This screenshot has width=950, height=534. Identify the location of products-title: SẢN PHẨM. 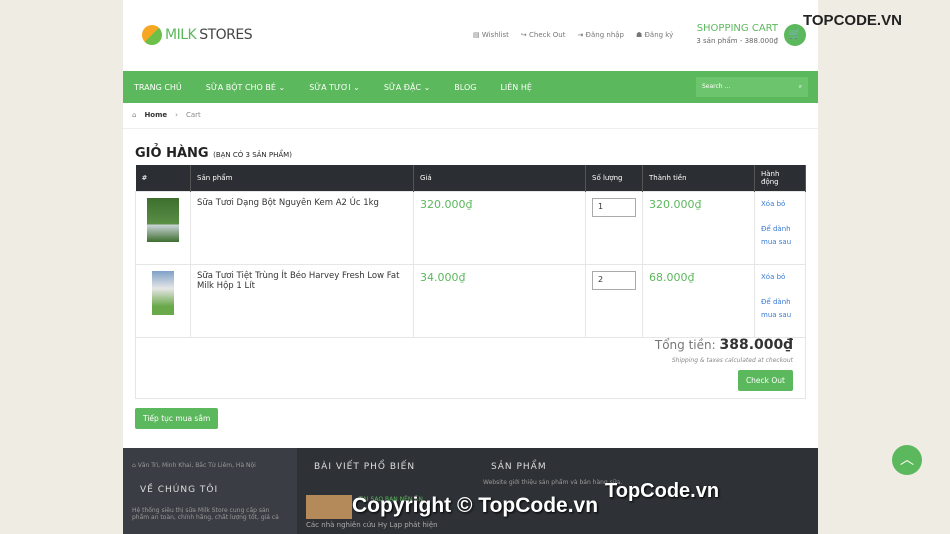
(519, 467).